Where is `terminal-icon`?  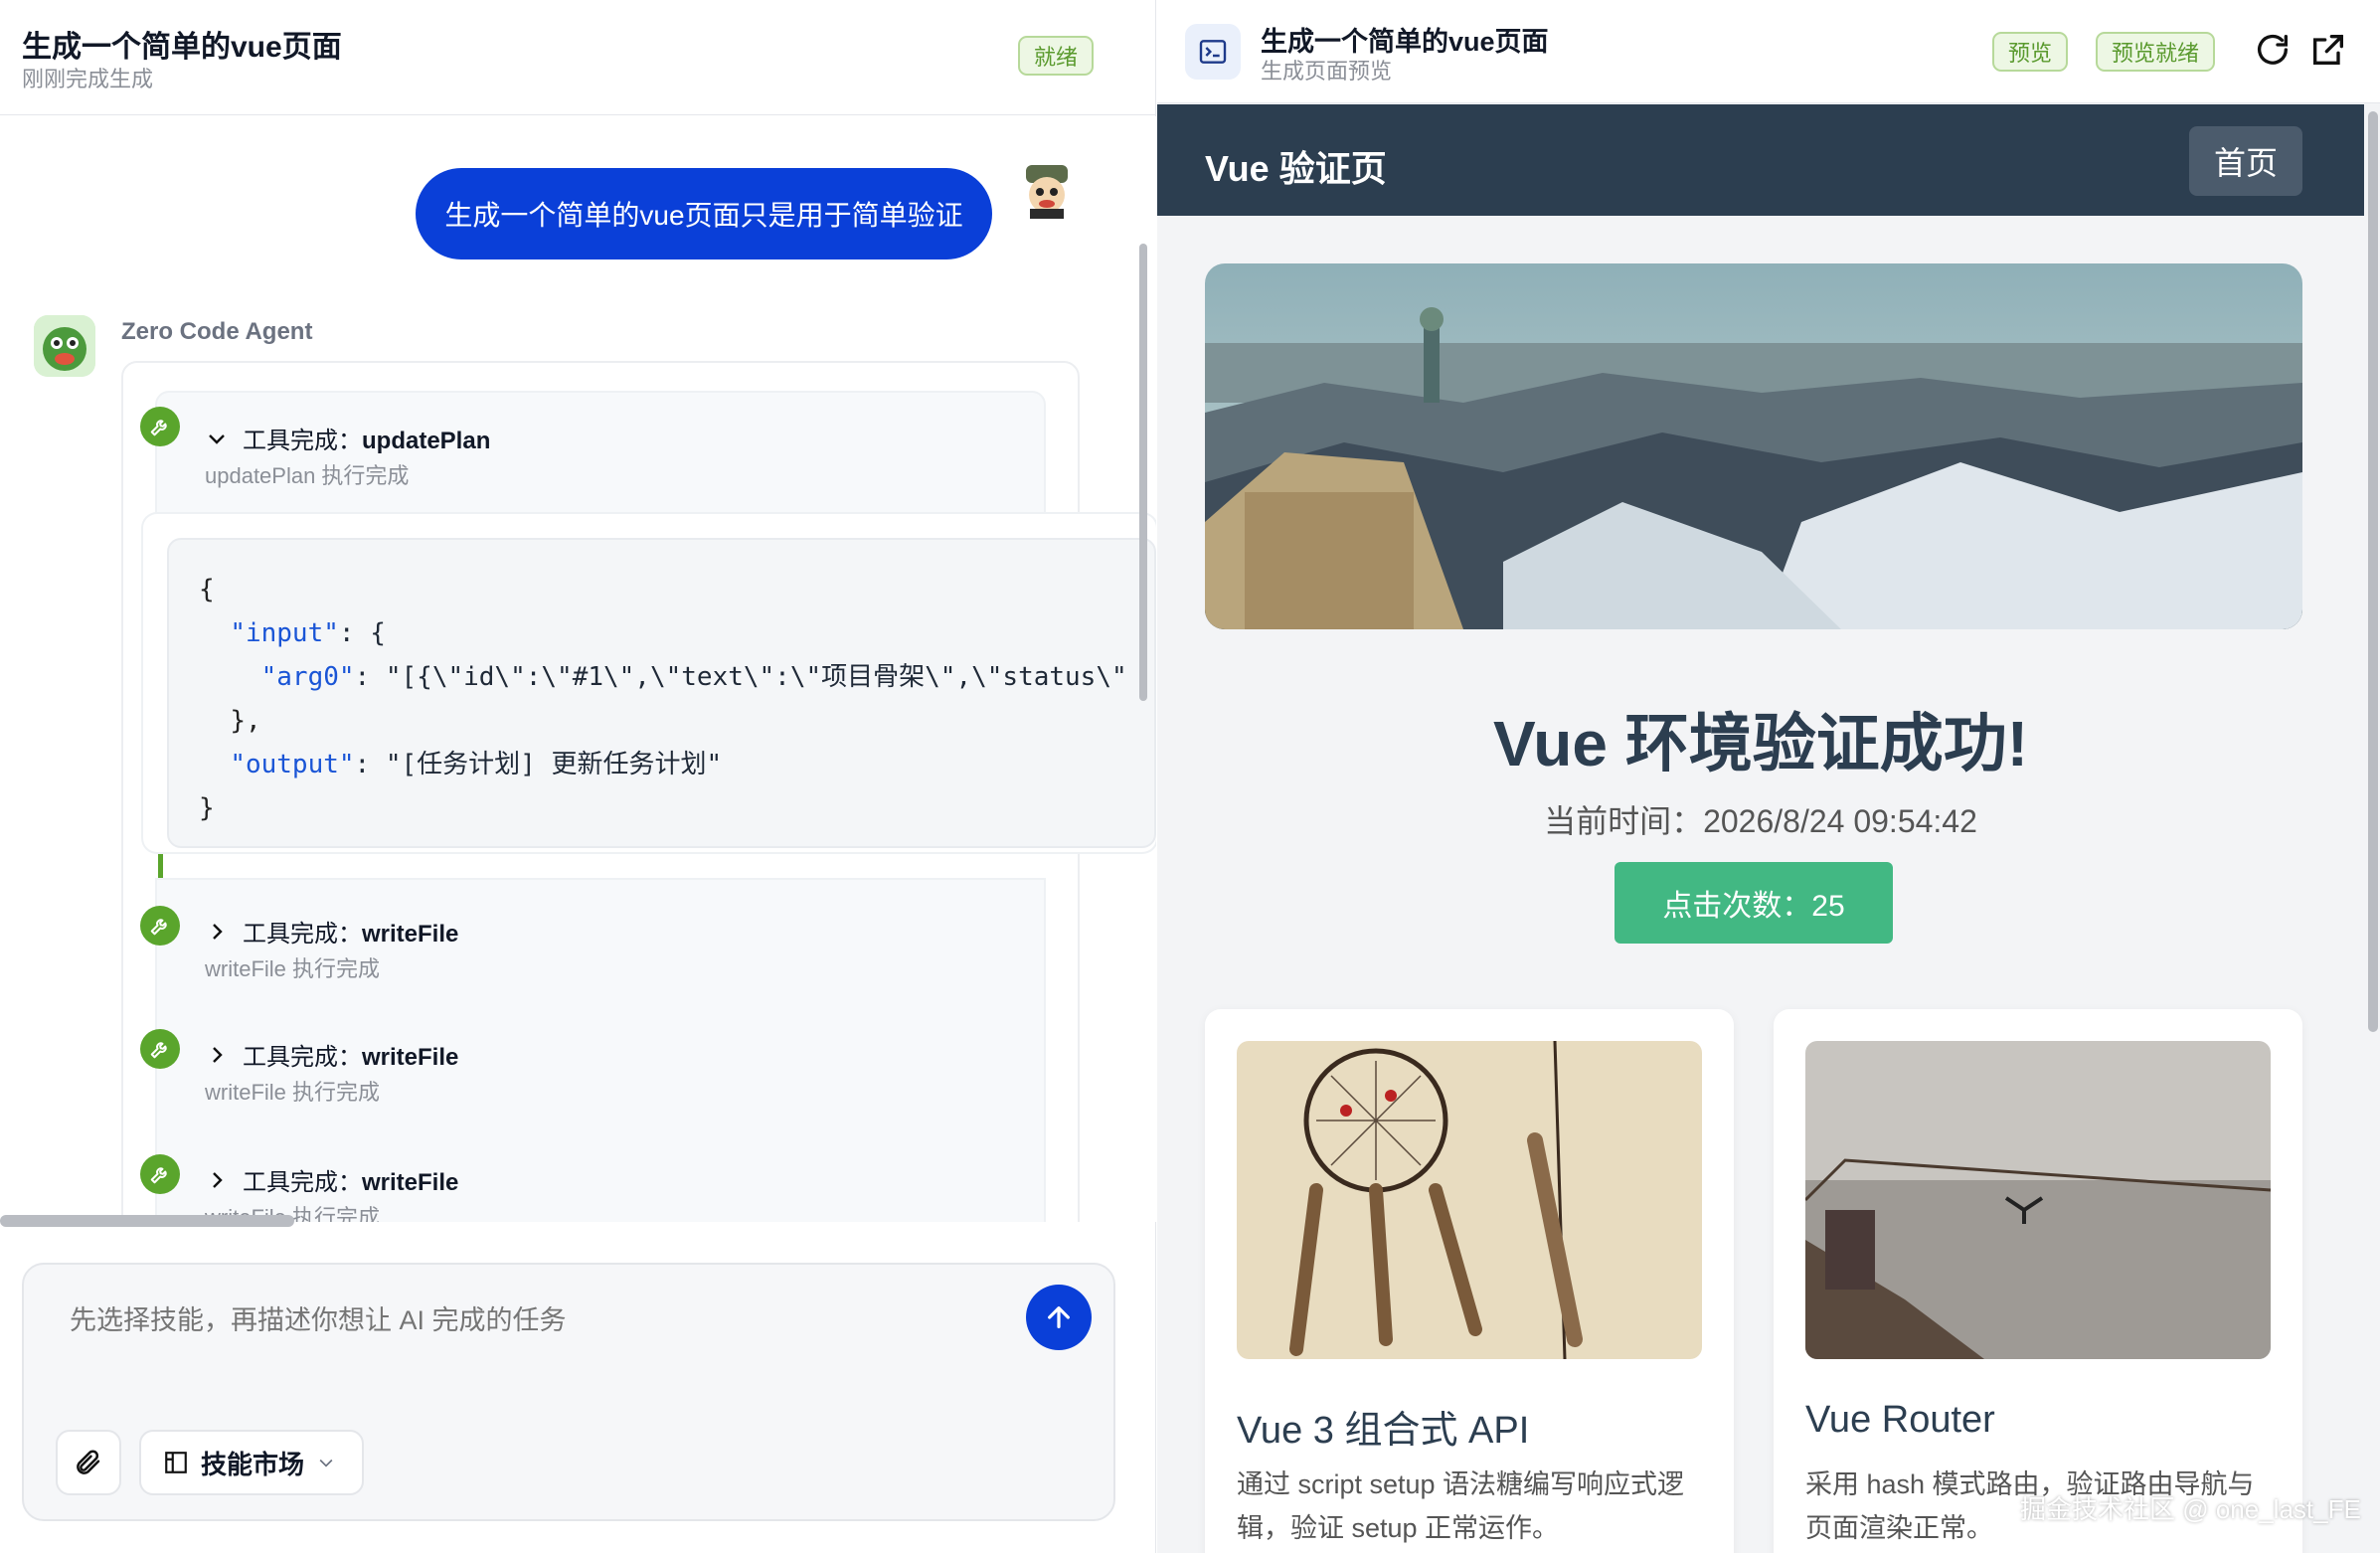
terminal-icon is located at coordinates (1213, 52).